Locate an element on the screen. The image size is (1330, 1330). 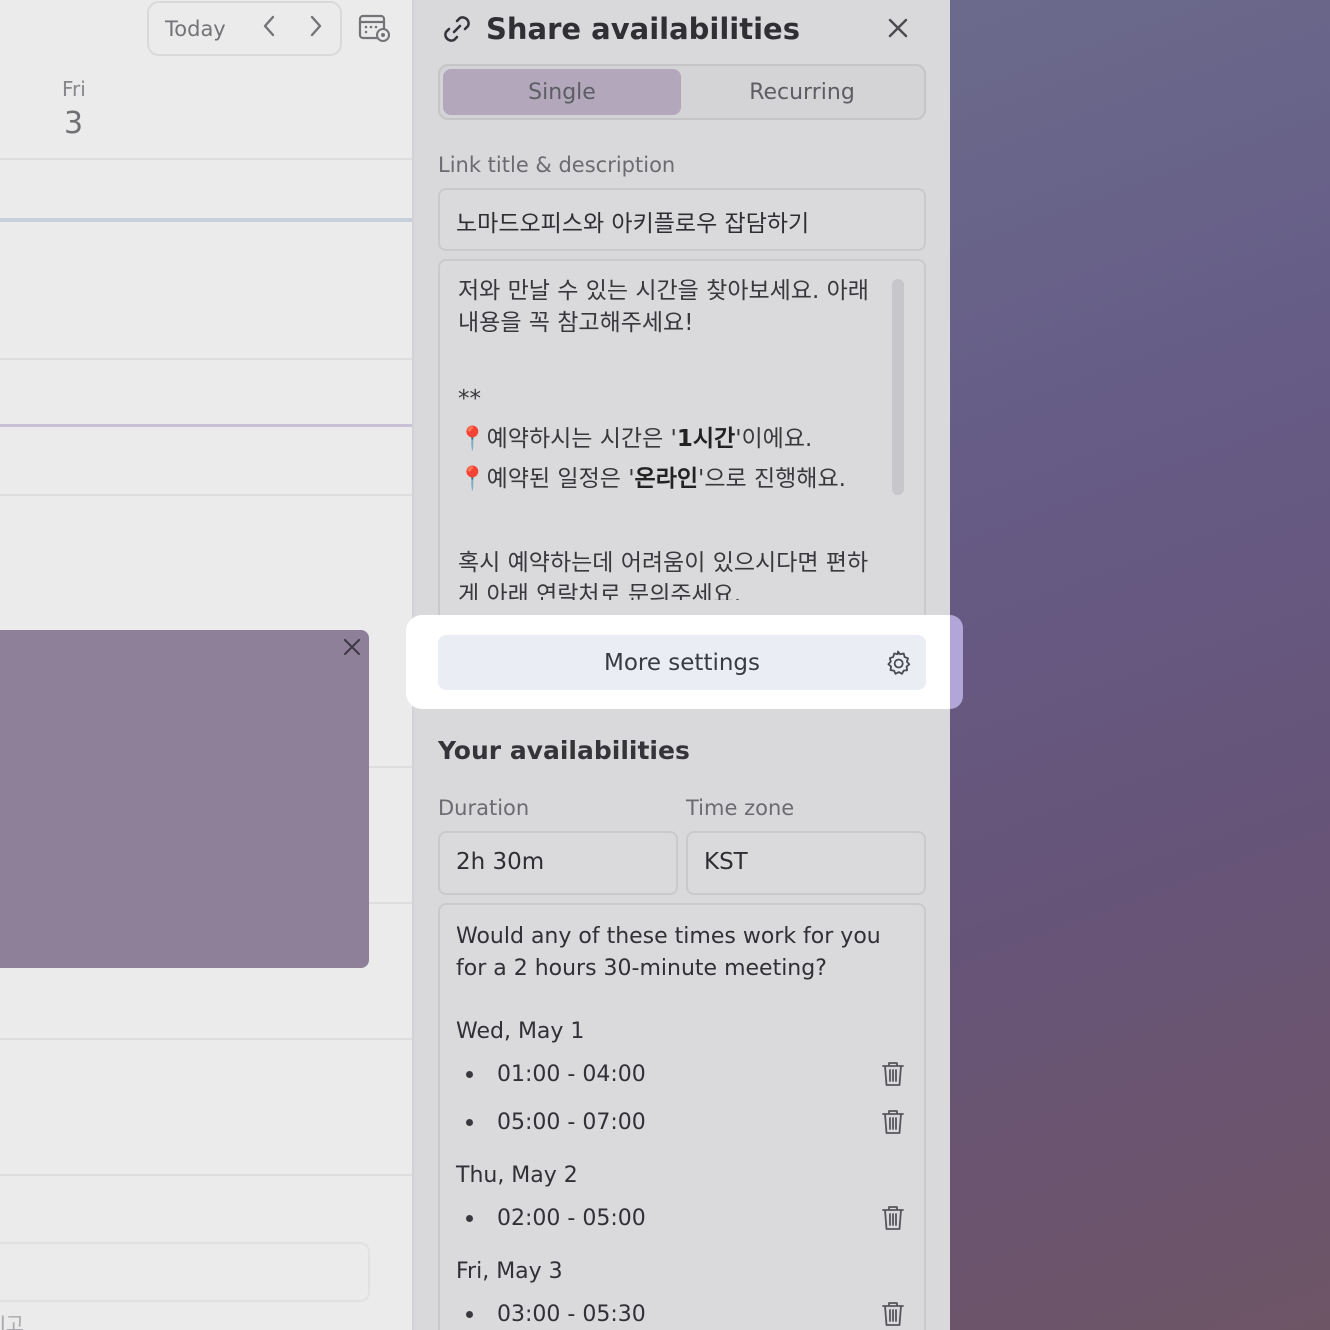
more-settings-highlight: More settings is located at coordinates (684, 662).